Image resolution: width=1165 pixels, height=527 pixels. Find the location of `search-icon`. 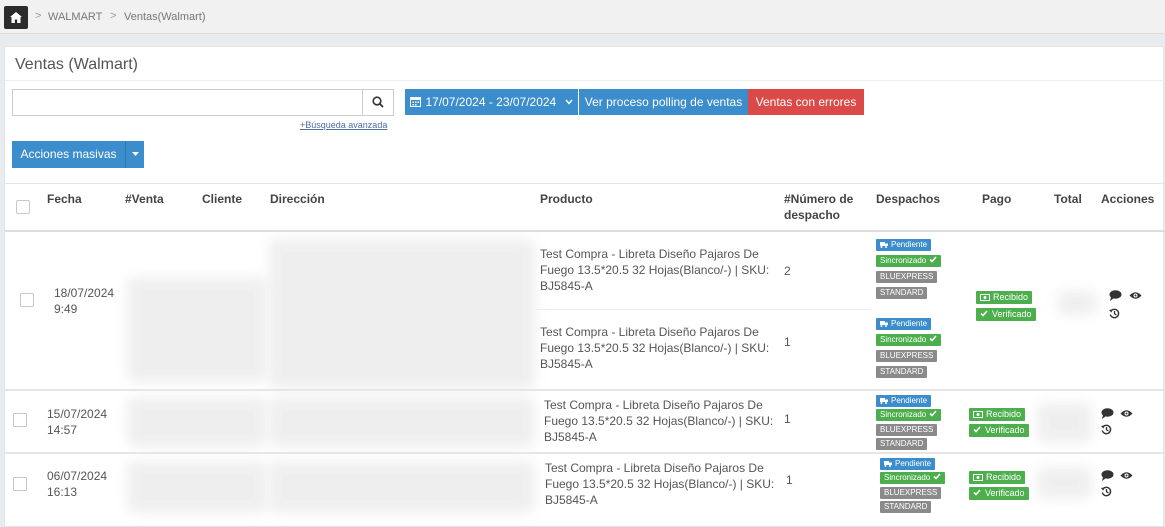

search-icon is located at coordinates (378, 102).